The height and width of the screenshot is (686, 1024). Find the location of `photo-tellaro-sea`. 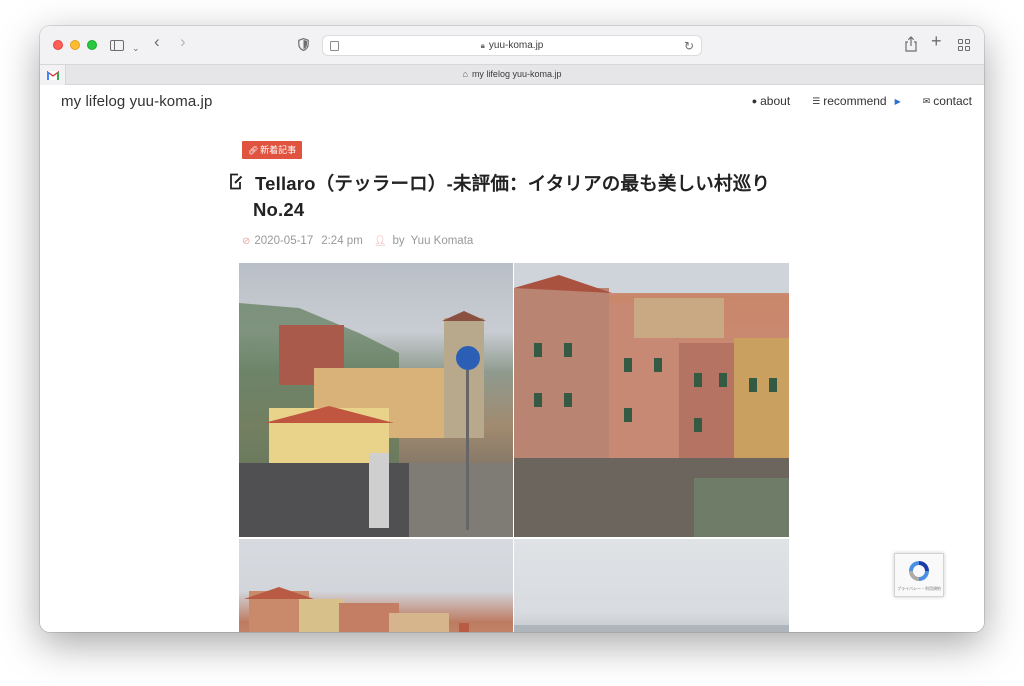

photo-tellaro-sea is located at coordinates (651, 585).